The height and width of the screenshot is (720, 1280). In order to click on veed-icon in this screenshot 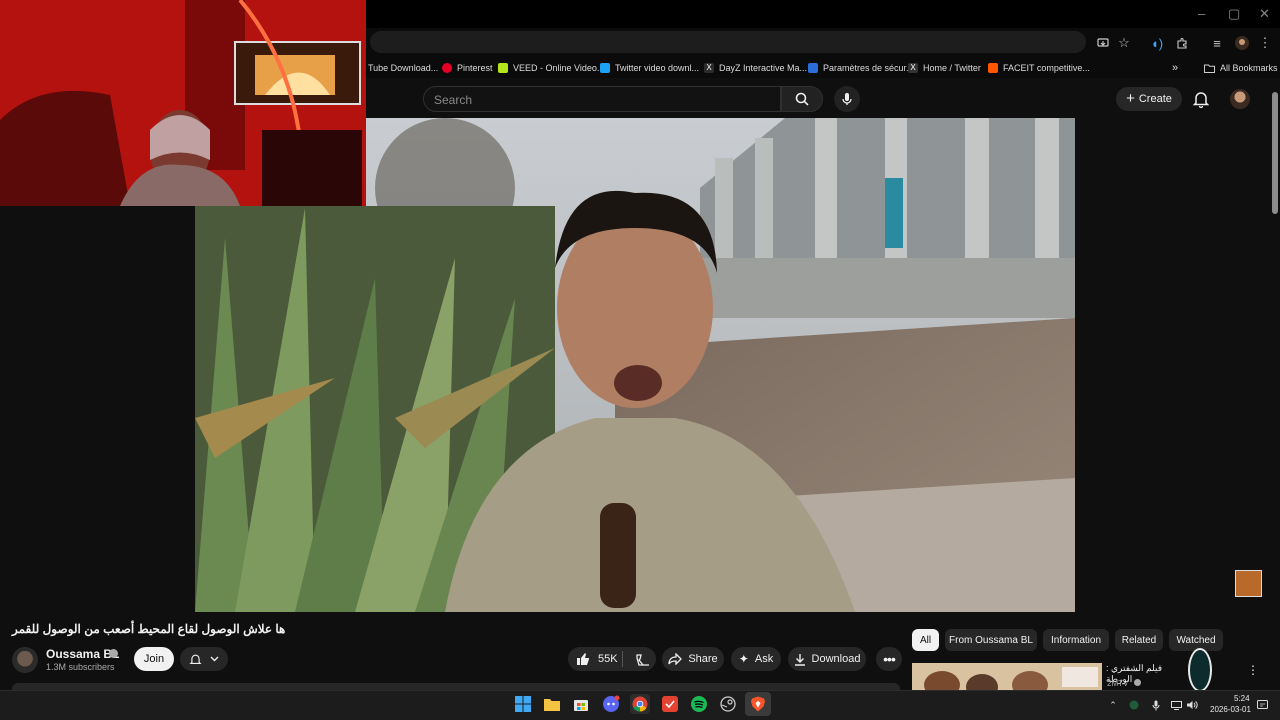, I will do `click(503, 68)`.